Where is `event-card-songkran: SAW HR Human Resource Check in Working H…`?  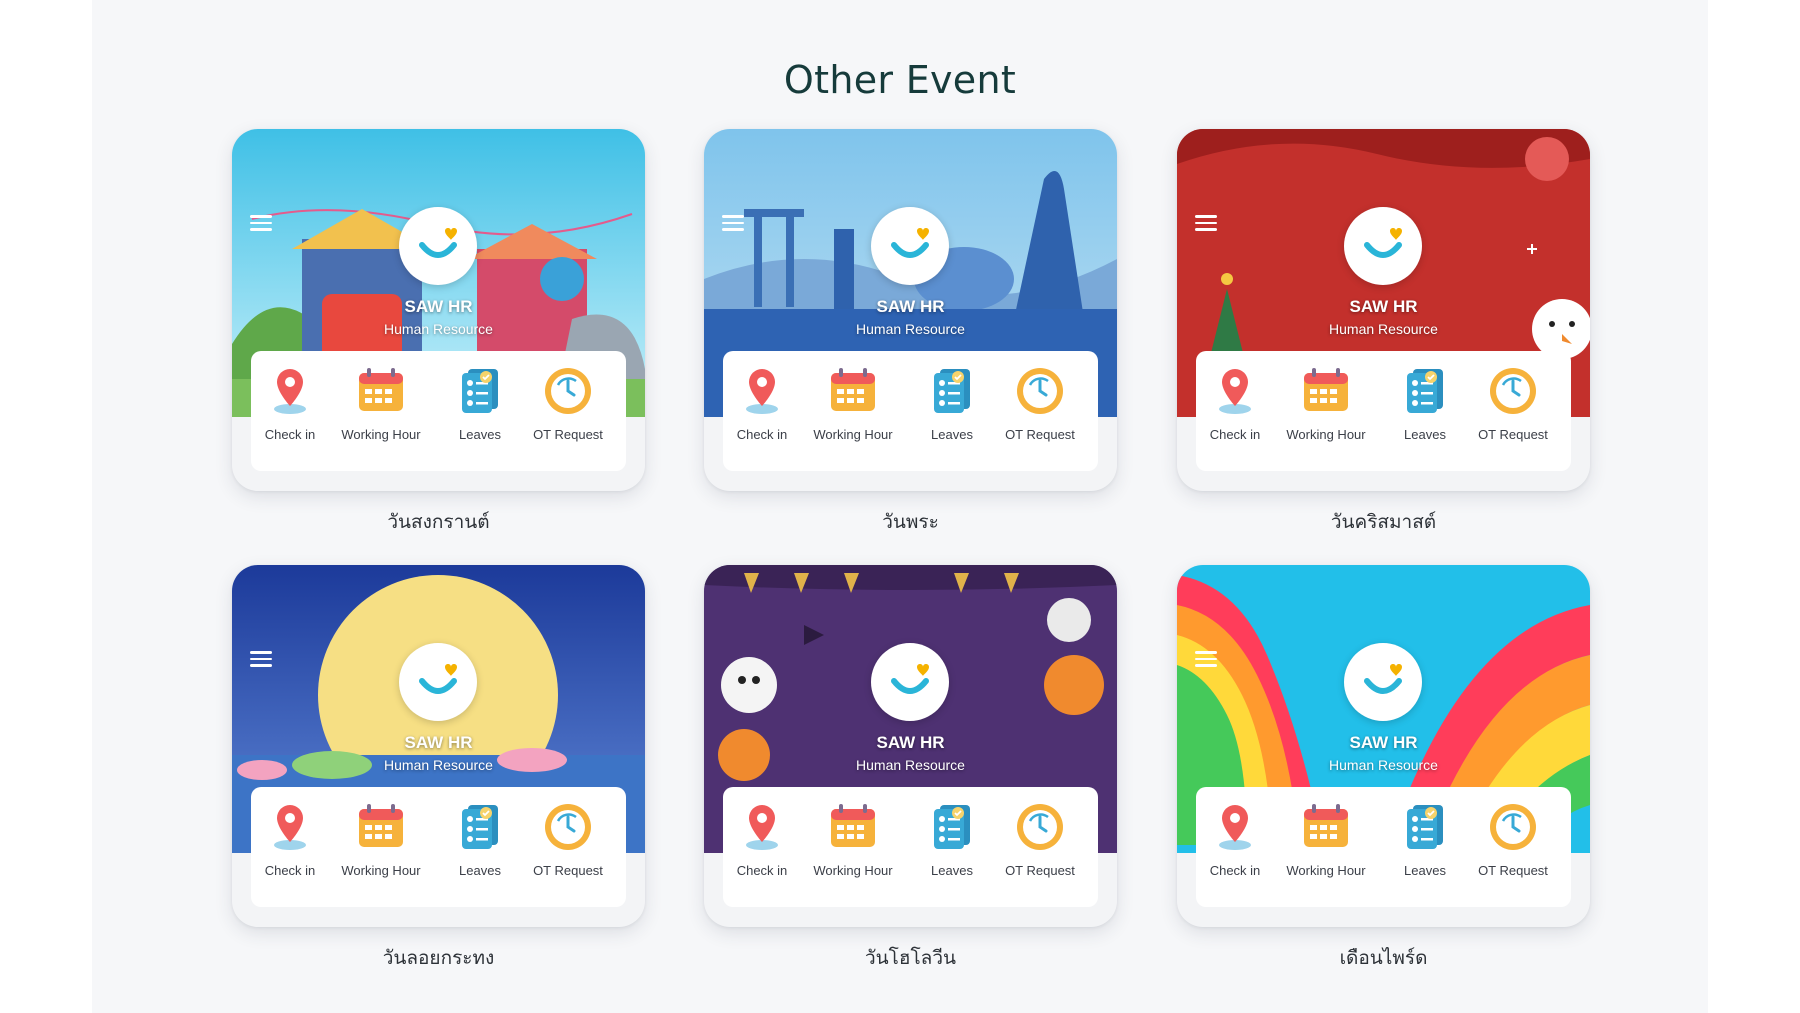
event-card-songkran: SAW HR Human Resource Check in Working H… is located at coordinates (438, 331).